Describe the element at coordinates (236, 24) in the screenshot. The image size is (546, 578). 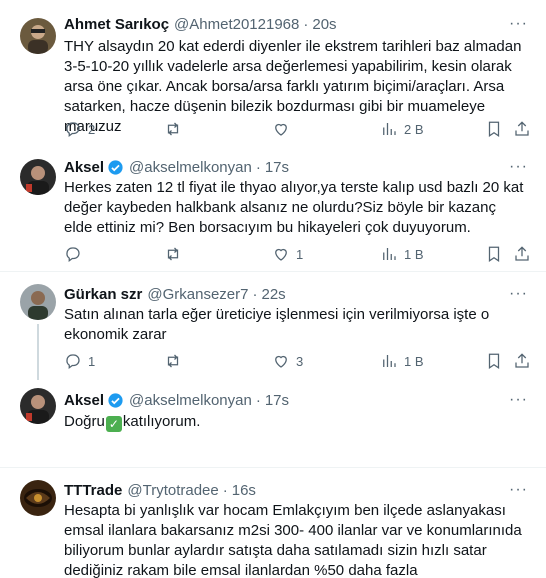
I see `author-handle: @Ahmet20121968` at that location.